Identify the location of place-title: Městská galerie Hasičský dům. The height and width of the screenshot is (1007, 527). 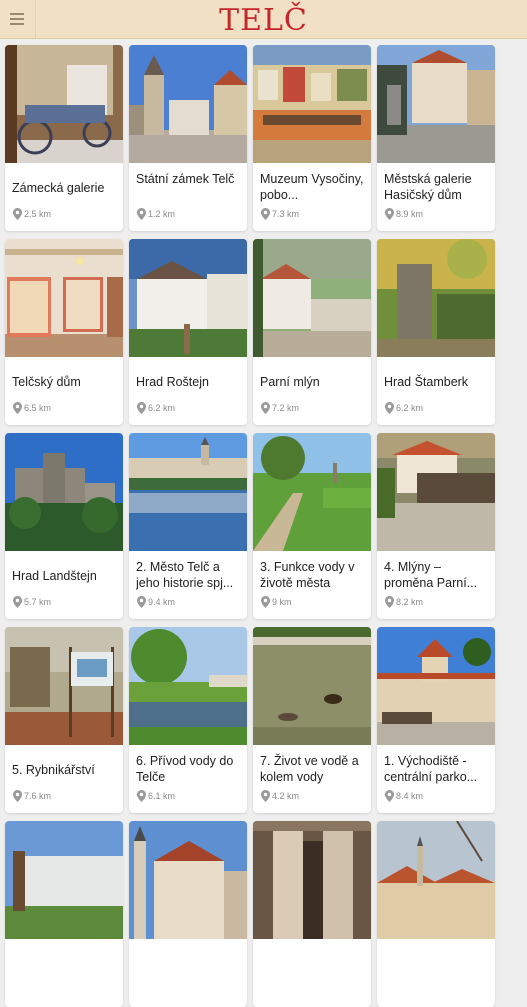
(428, 187).